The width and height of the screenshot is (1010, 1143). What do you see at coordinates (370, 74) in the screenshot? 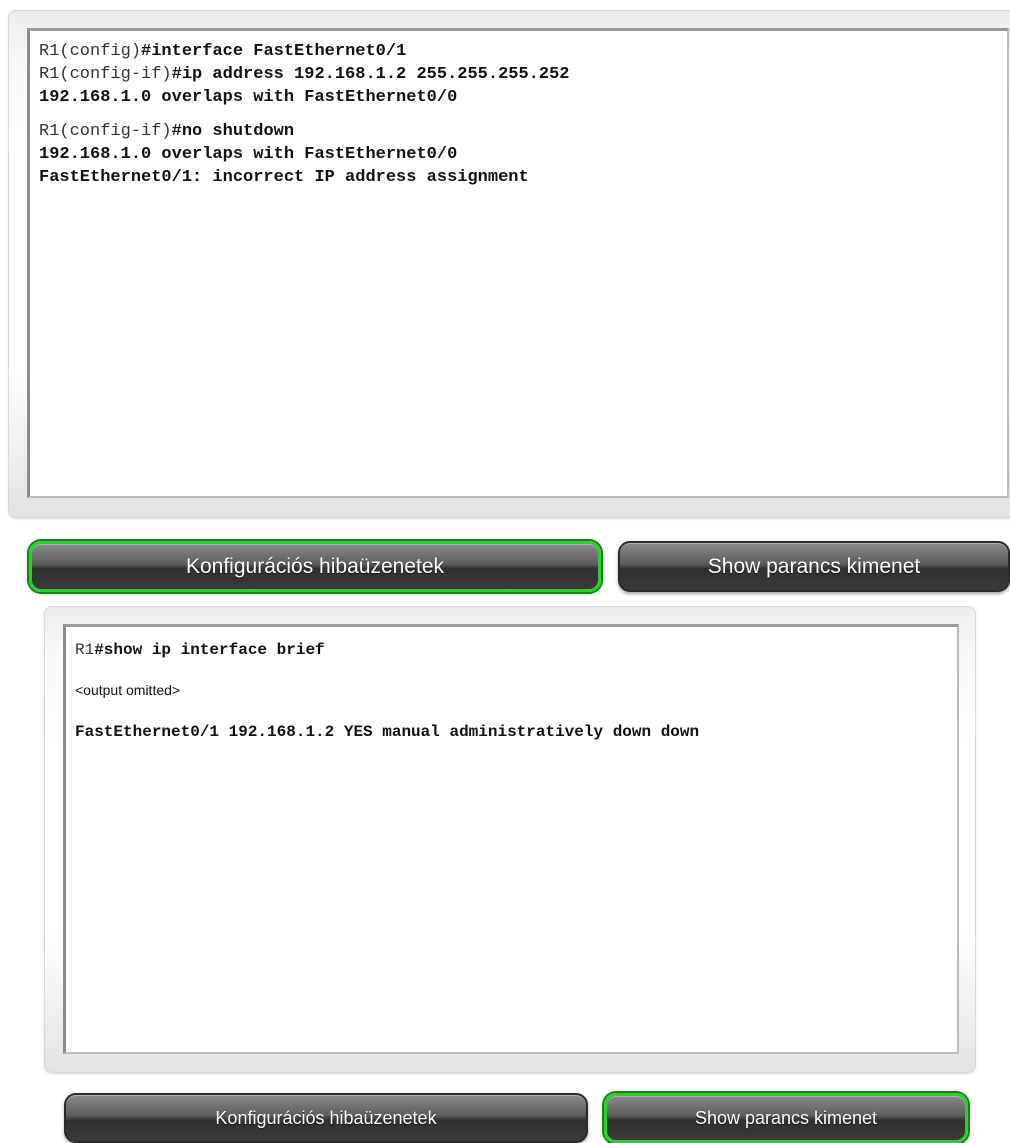
I see `cli-command: #ip address 192.168.1.2 255.255.255.252` at bounding box center [370, 74].